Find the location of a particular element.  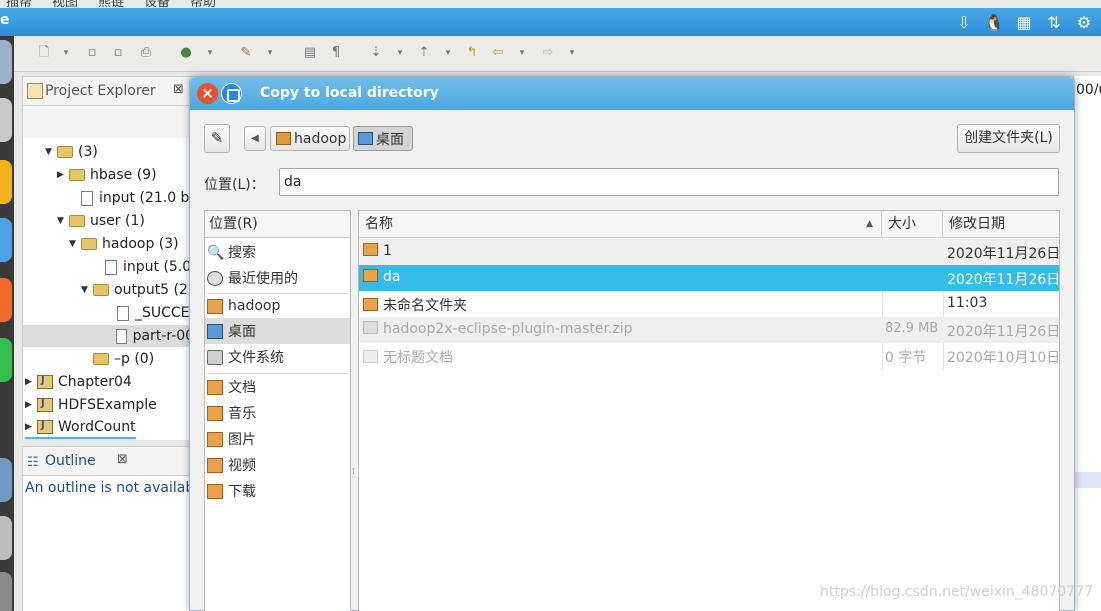

path-back-button: ◀ is located at coordinates (255, 138).